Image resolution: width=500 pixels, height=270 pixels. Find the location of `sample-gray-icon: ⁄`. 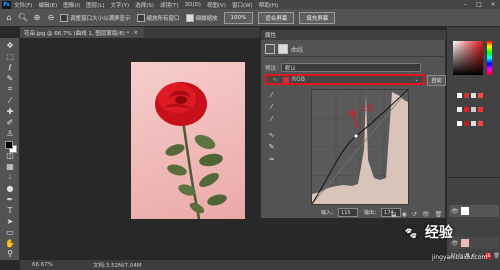

sample-gray-icon: ⁄ is located at coordinates (271, 106).